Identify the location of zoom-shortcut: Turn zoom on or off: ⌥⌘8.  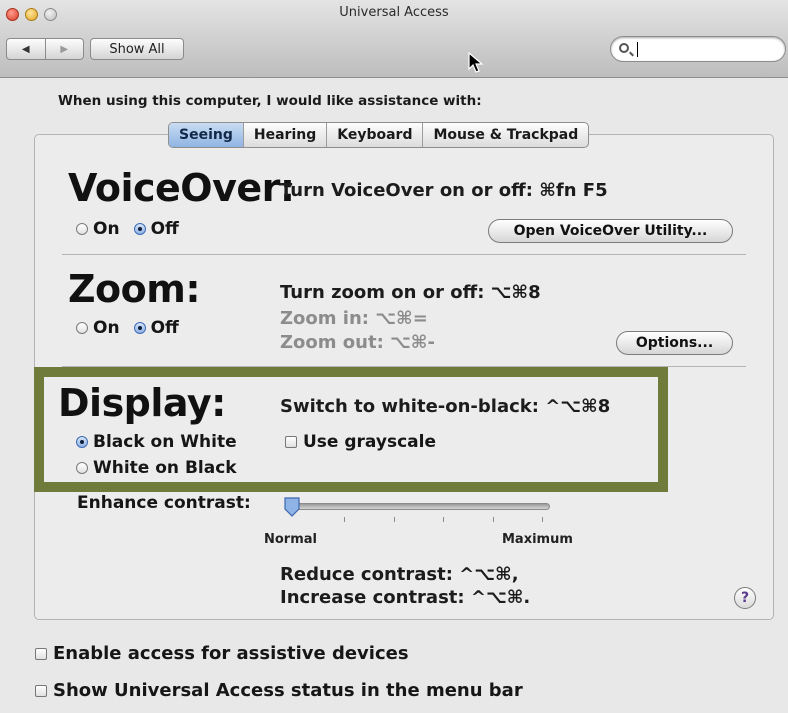
(410, 292).